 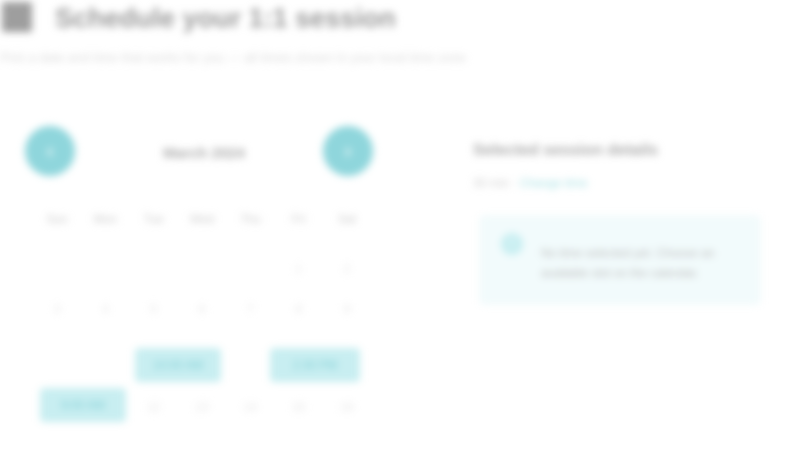 I want to click on calendar-day: 12, so click(x=154, y=407).